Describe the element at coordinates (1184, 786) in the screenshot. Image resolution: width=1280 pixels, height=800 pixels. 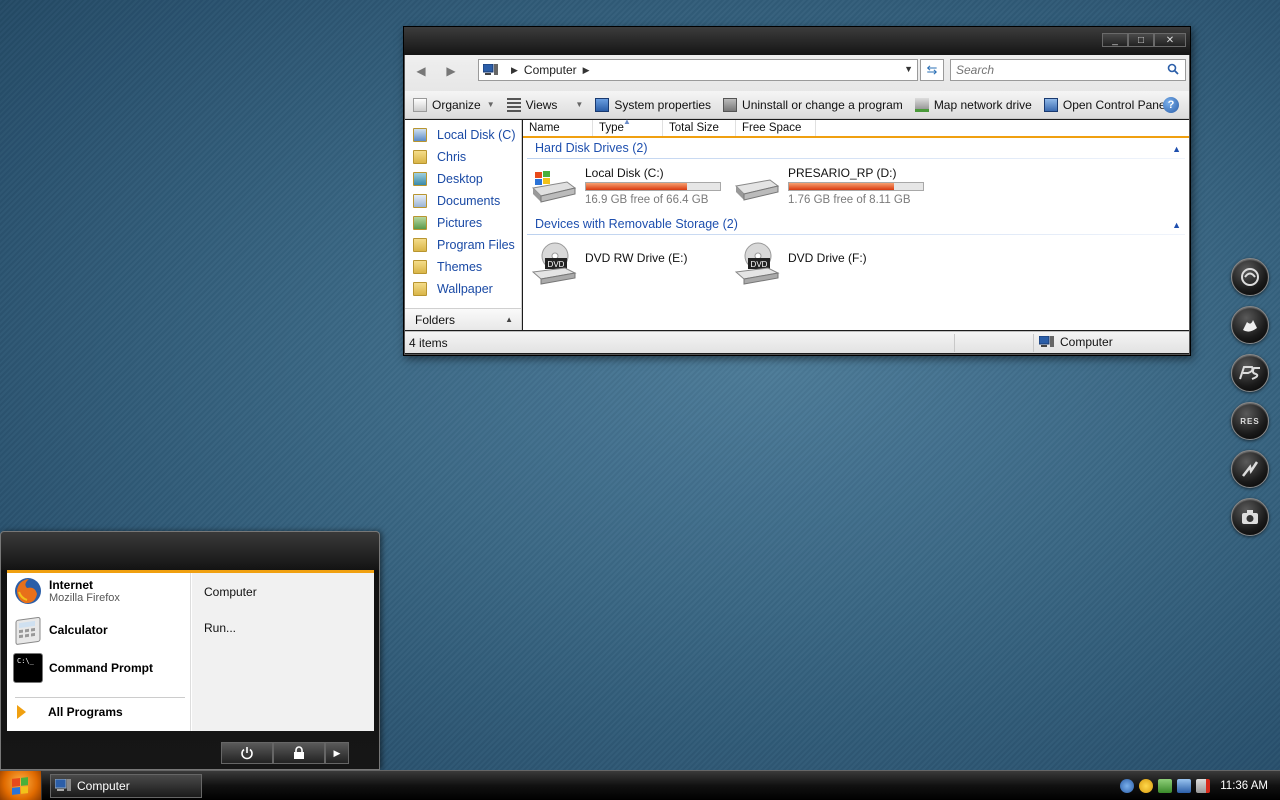
I see `network-icon` at that location.